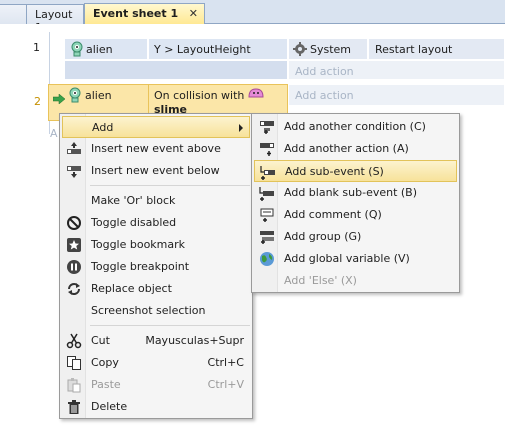 The image size is (505, 441). I want to click on submenu-item-add-global-variable: Add global variable (V), so click(355, 259).